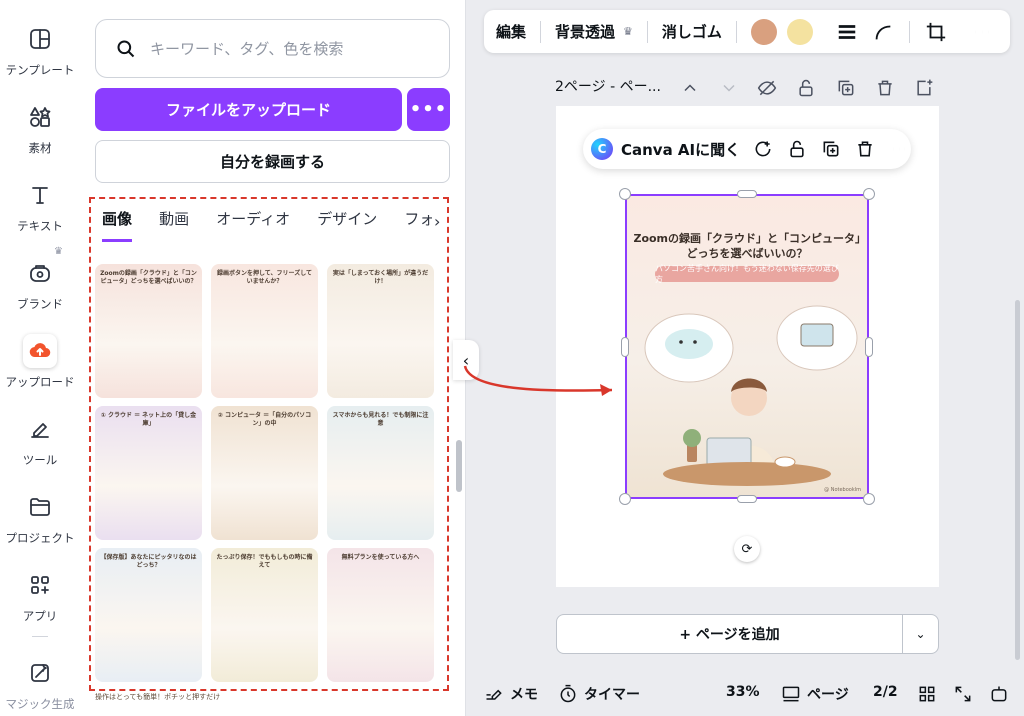  Describe the element at coordinates (380, 419) in the screenshot. I see `thumb-title: スマホからも見れる！でも制限に注意` at that location.